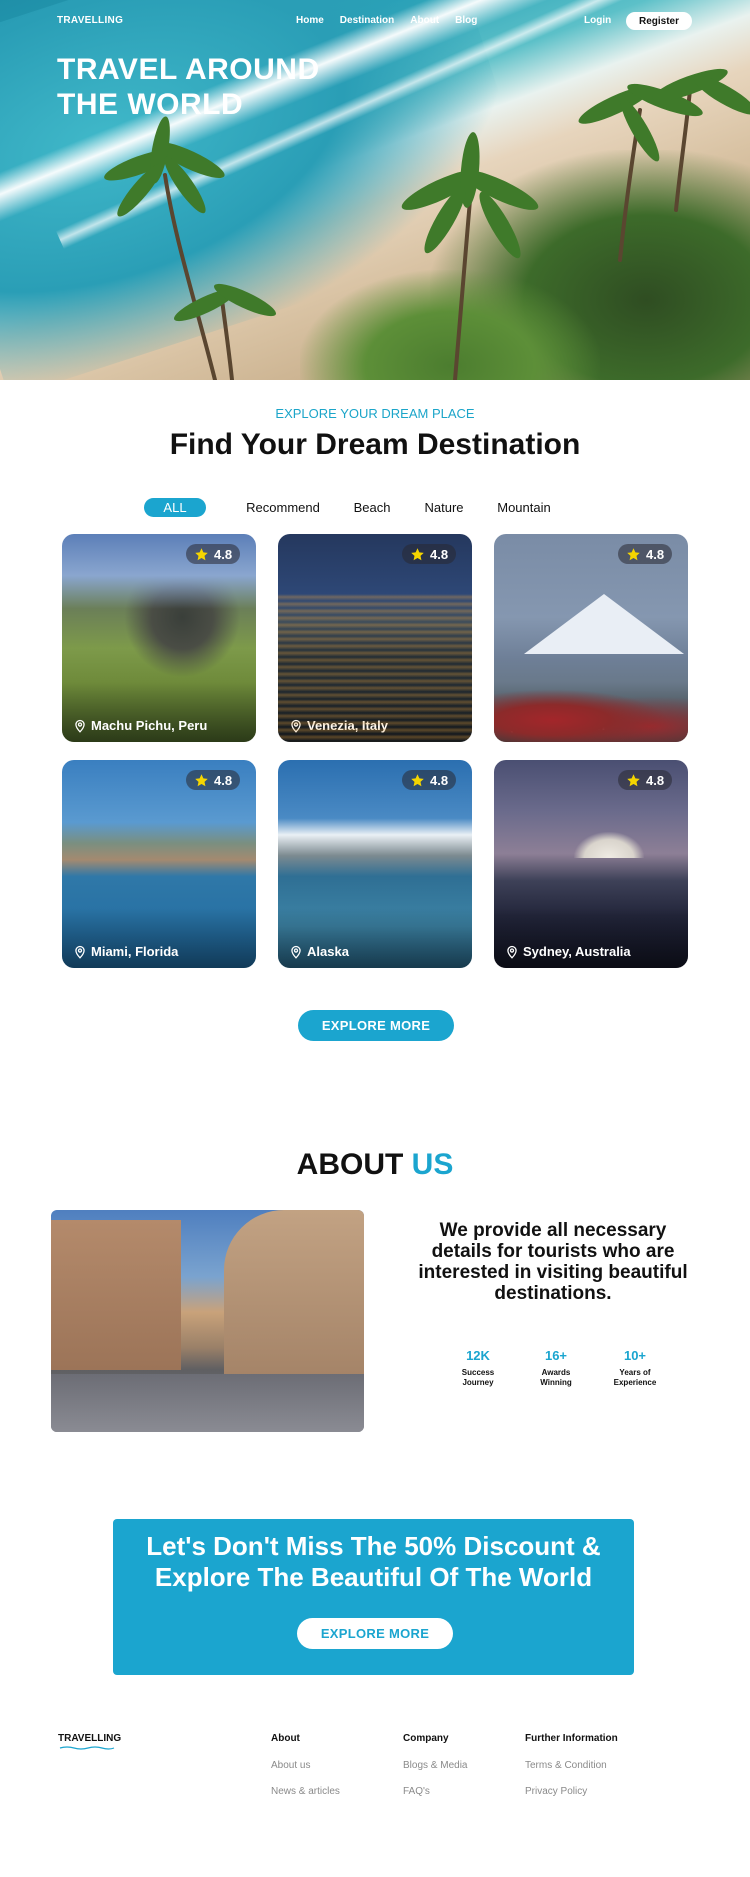 The width and height of the screenshot is (750, 1877). I want to click on stat-label: Years of Experience, so click(635, 1377).